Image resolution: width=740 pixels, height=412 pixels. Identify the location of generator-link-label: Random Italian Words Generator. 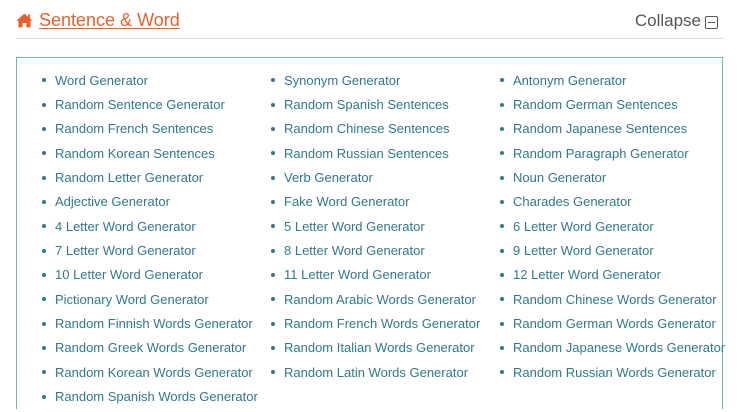
(379, 347).